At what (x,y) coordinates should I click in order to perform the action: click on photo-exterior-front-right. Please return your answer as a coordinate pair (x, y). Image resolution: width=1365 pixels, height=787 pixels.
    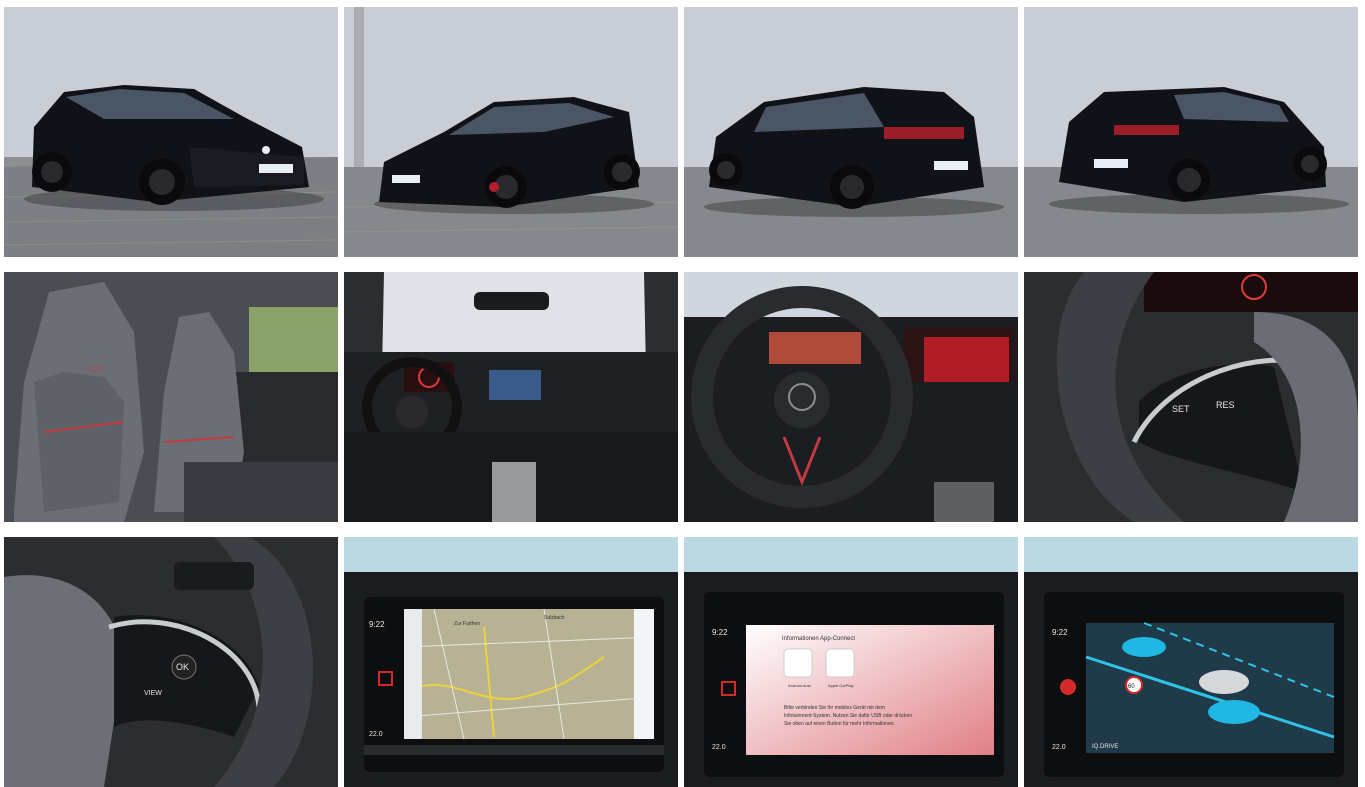
    Looking at the image, I should click on (511, 132).